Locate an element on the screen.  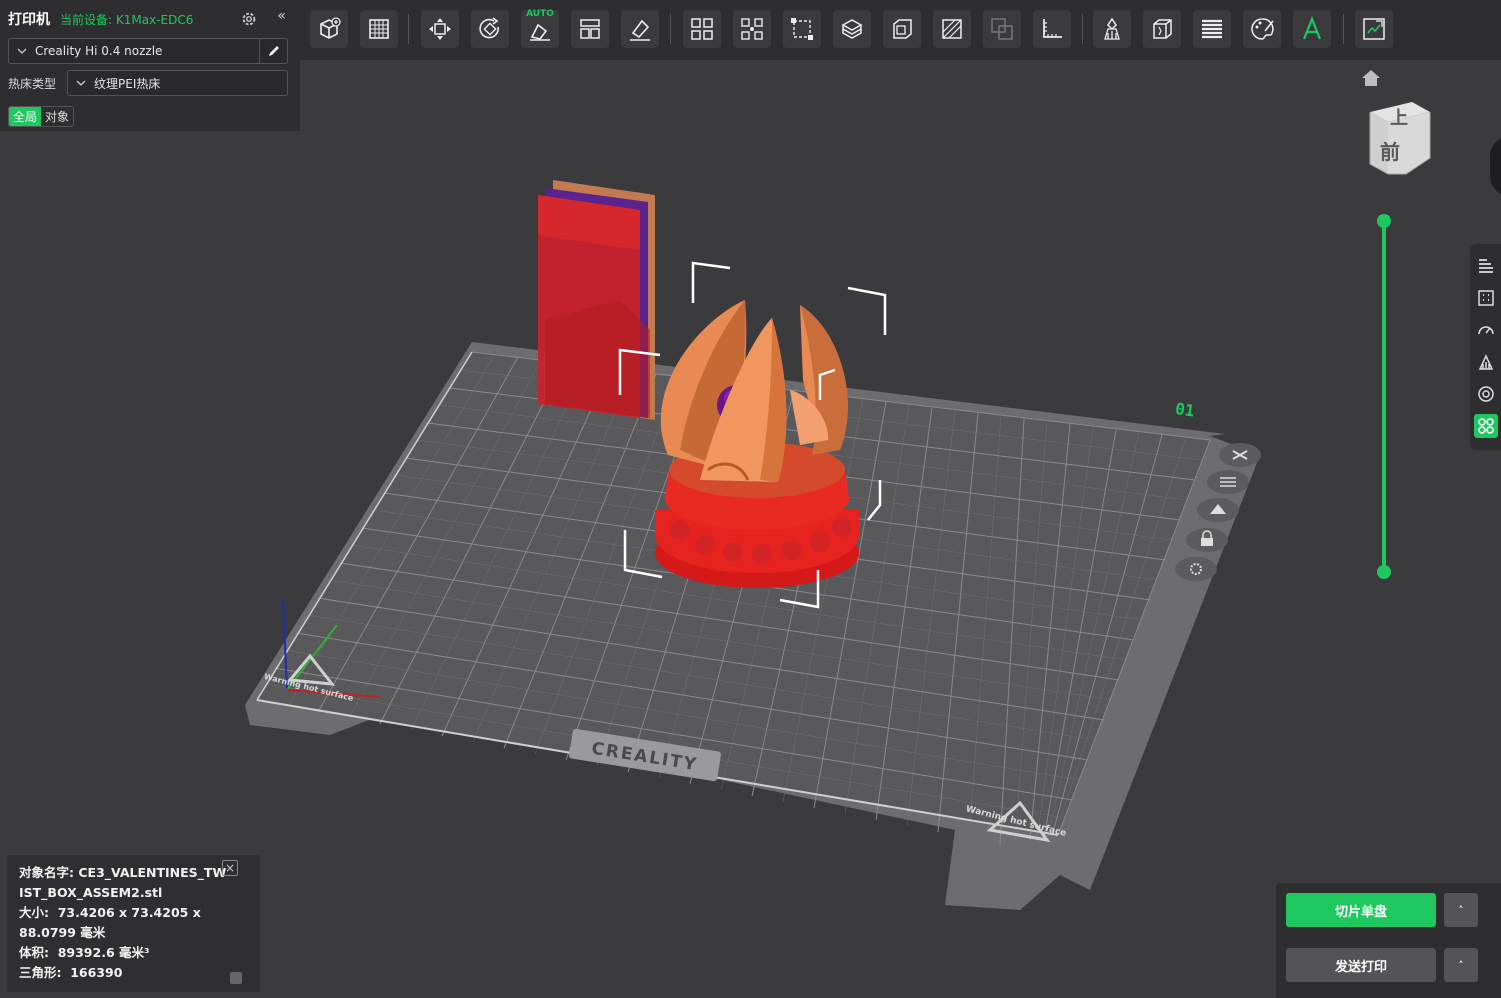
color-paint-icon is located at coordinates (1262, 29).